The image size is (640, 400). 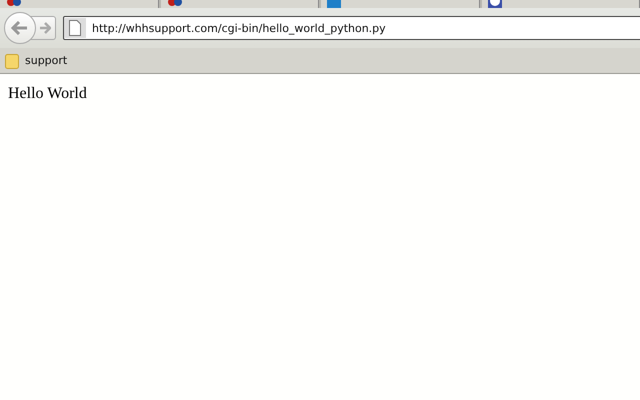 What do you see at coordinates (75, 28) in the screenshot?
I see `page-icon` at bounding box center [75, 28].